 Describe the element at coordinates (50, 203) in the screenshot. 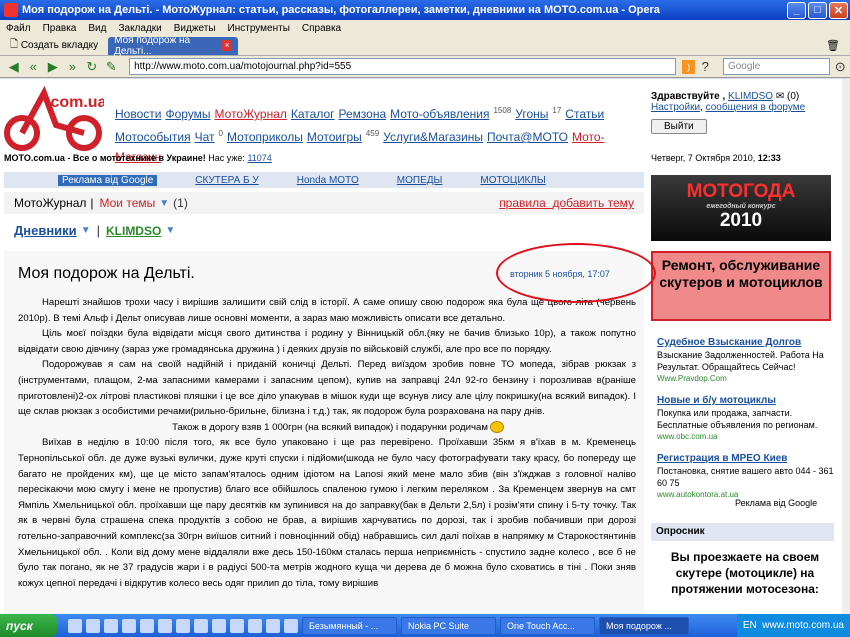

I see `journal-link: МотоЖурнал` at that location.